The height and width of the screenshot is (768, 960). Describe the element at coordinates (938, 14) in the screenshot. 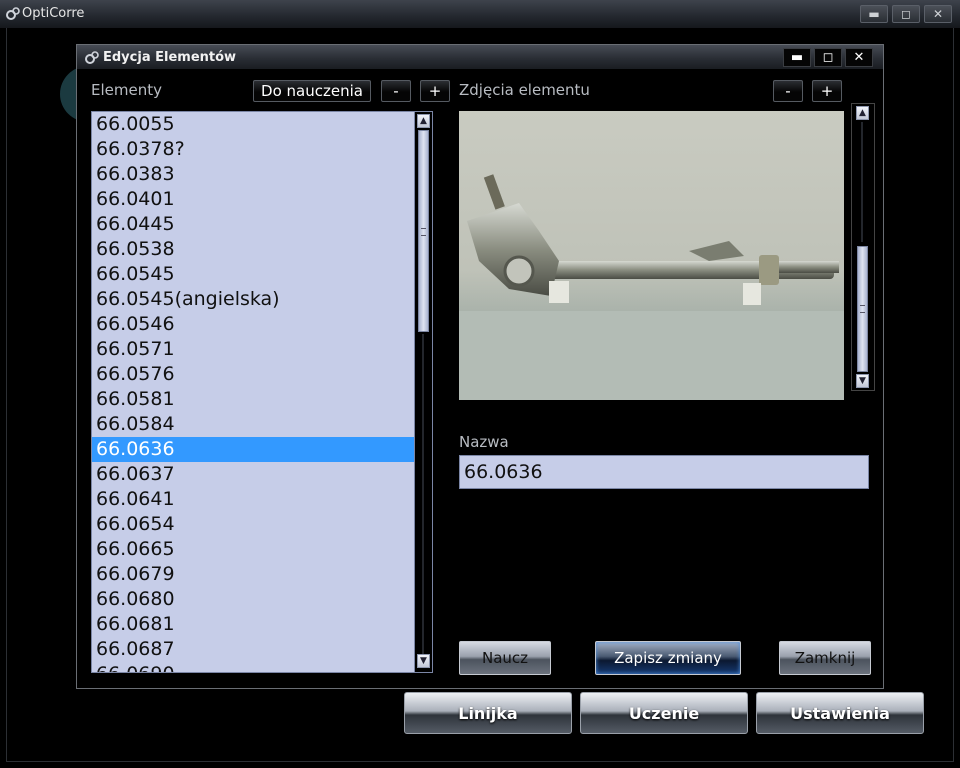

I see `app-close-button: ✕` at that location.